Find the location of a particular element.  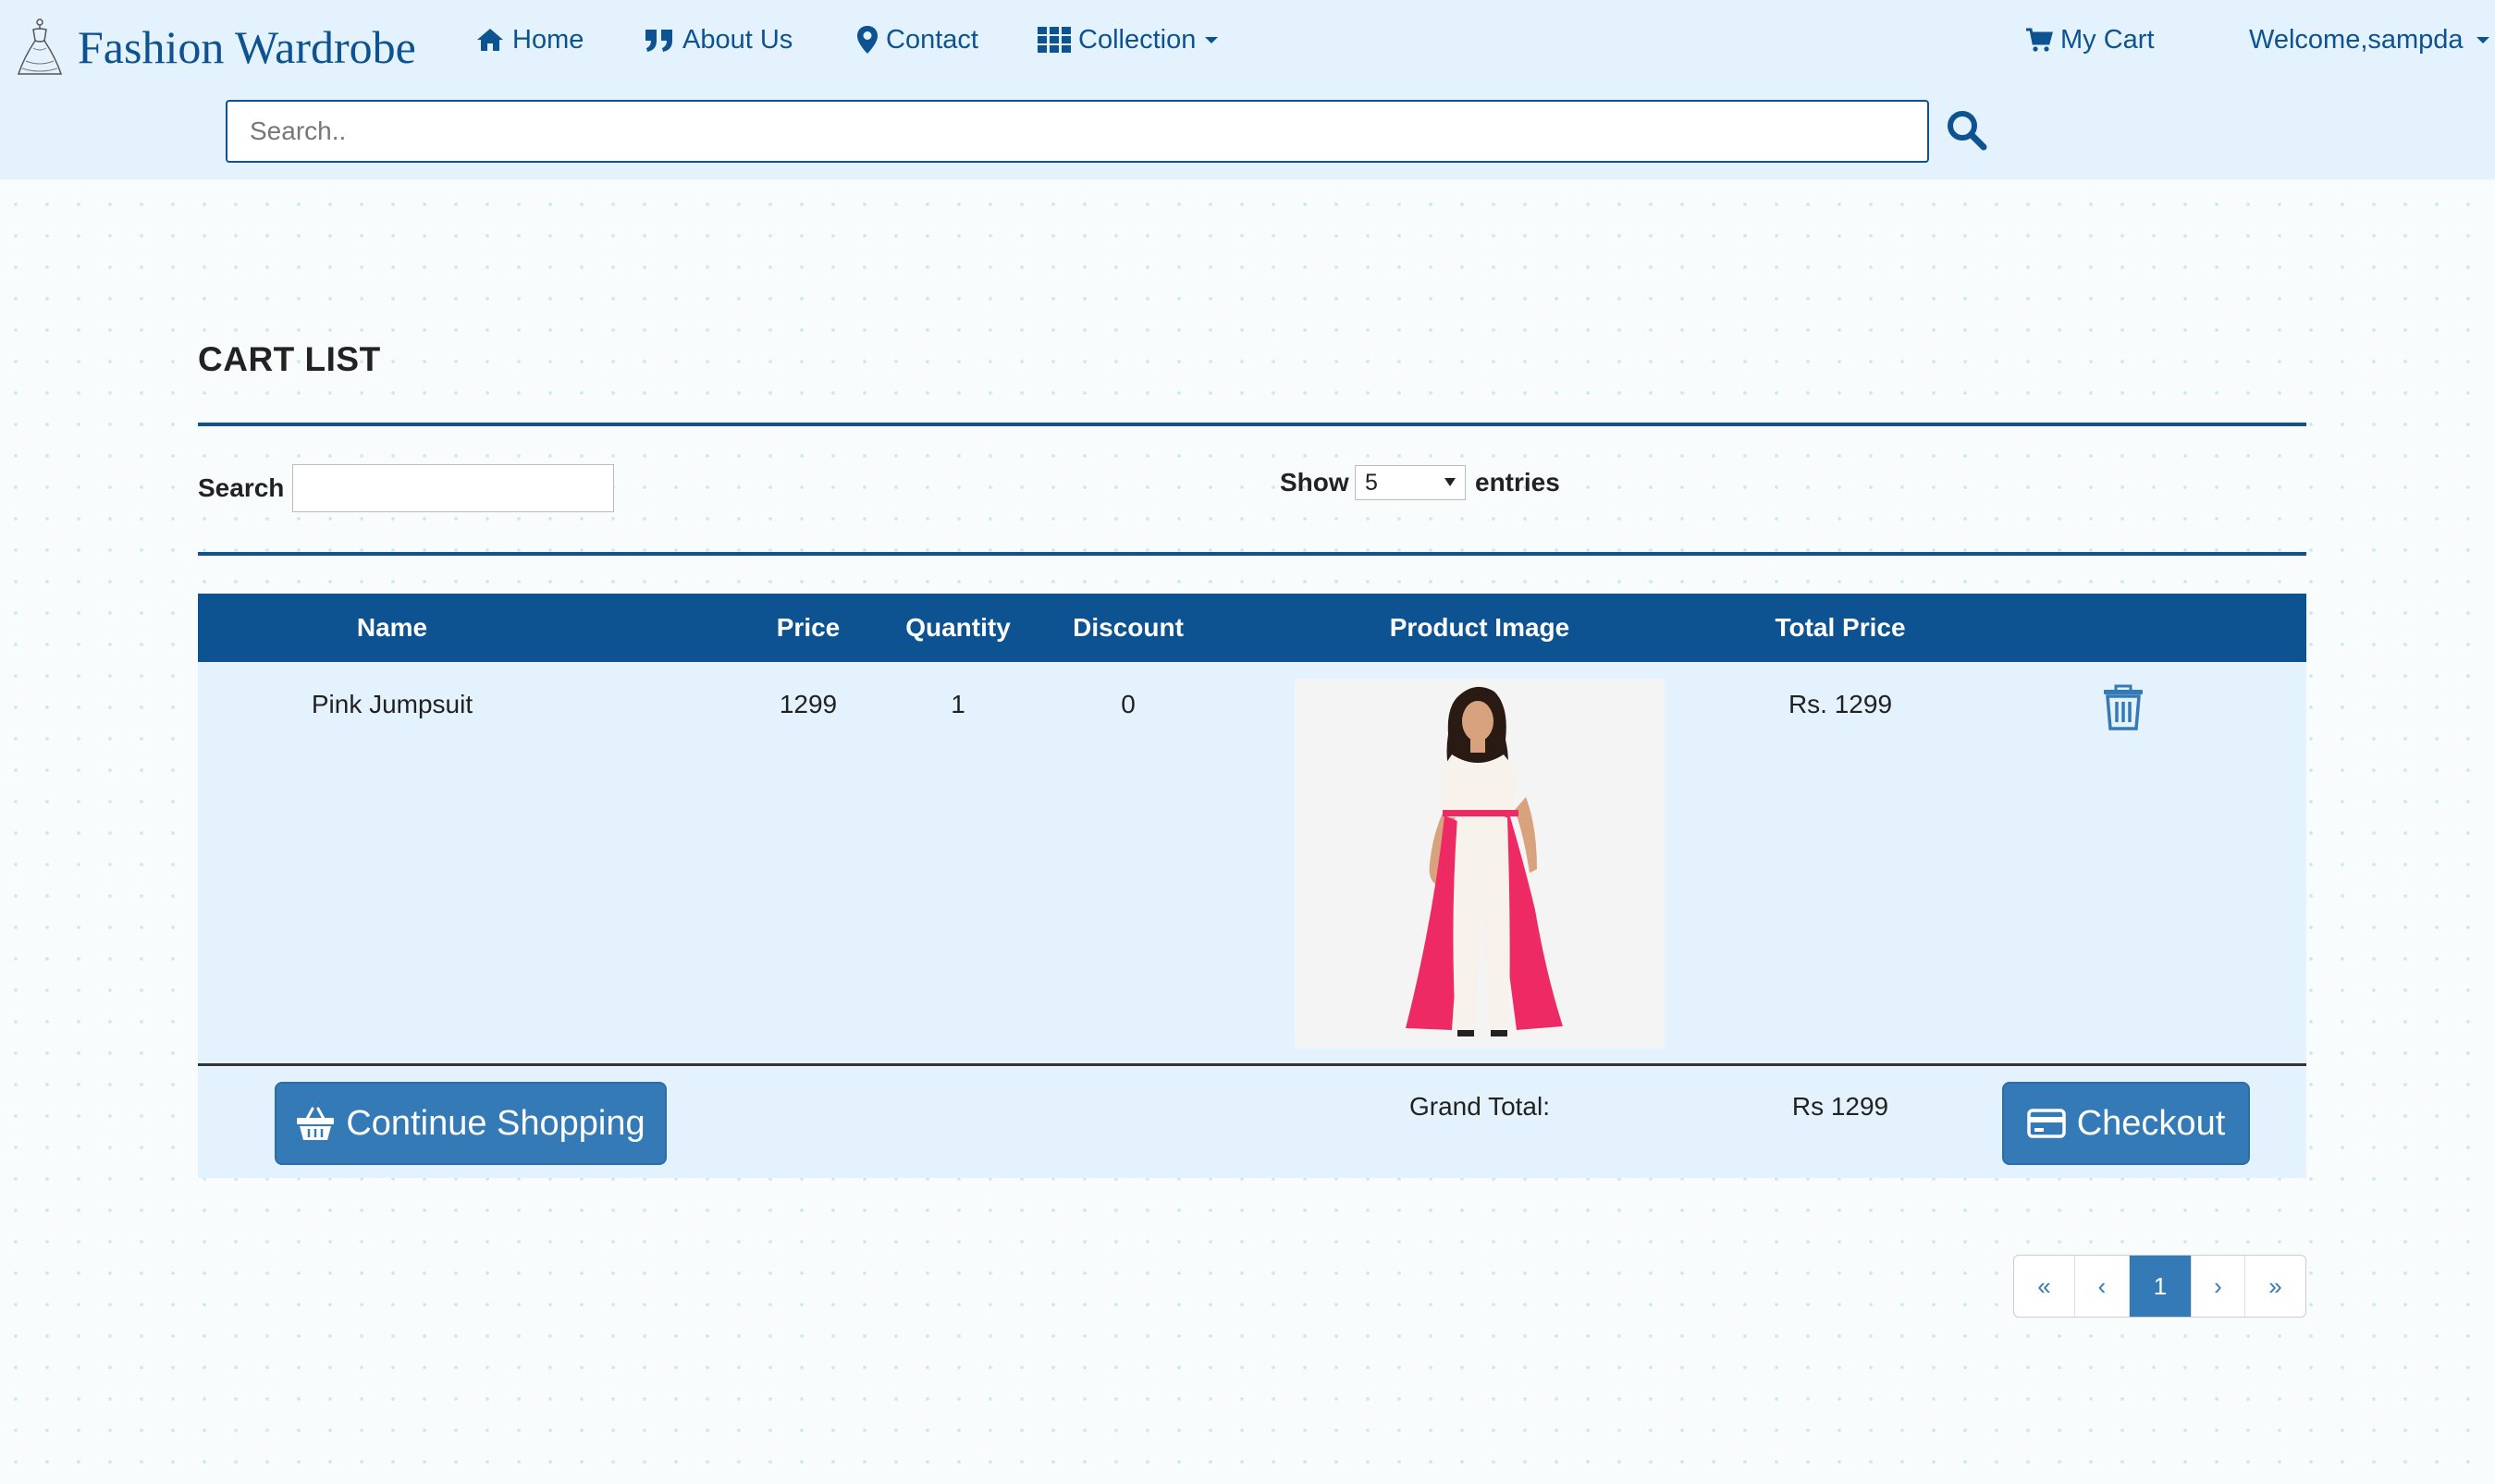

cell-total-price: Rs. 1299 is located at coordinates (1840, 704).